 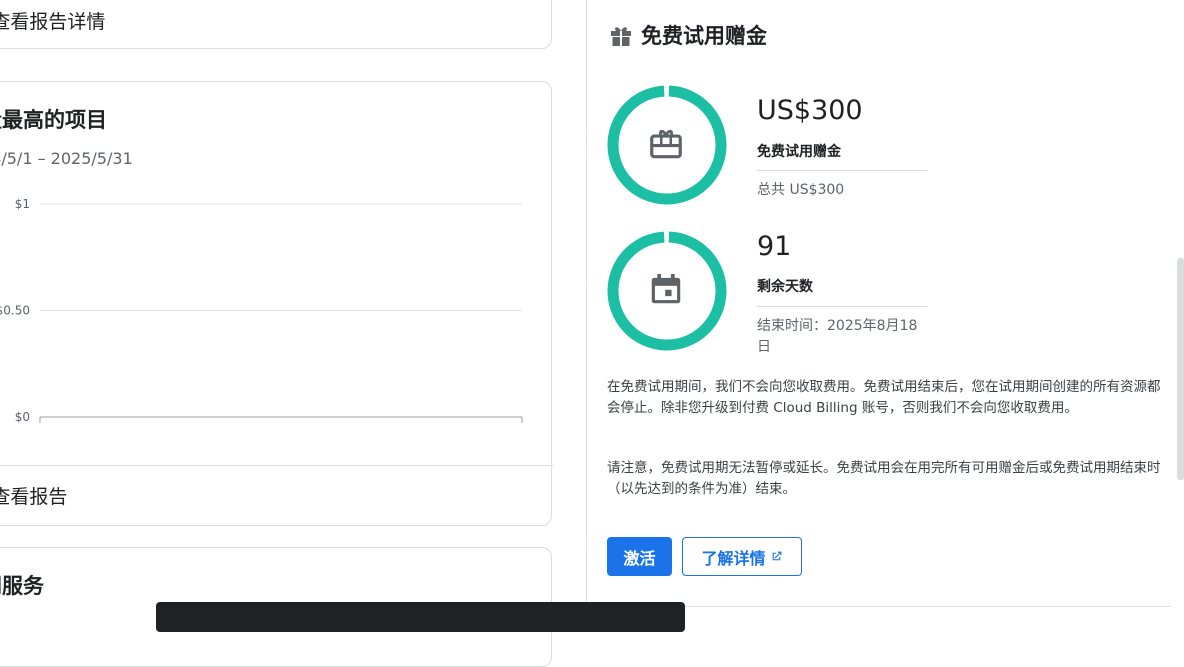 What do you see at coordinates (666, 288) in the screenshot?
I see `calendar-icon` at bounding box center [666, 288].